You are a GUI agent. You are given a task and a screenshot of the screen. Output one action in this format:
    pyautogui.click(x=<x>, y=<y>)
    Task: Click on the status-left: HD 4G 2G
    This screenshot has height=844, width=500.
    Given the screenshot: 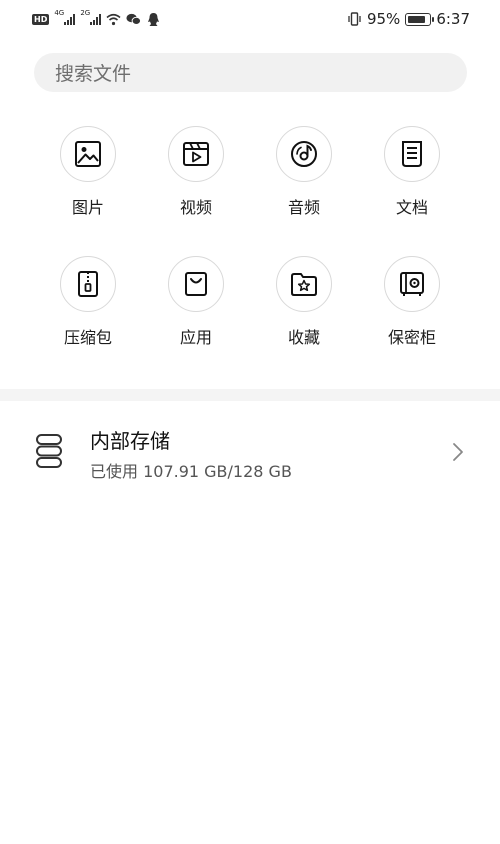 What is the action you would take?
    pyautogui.click(x=96, y=18)
    